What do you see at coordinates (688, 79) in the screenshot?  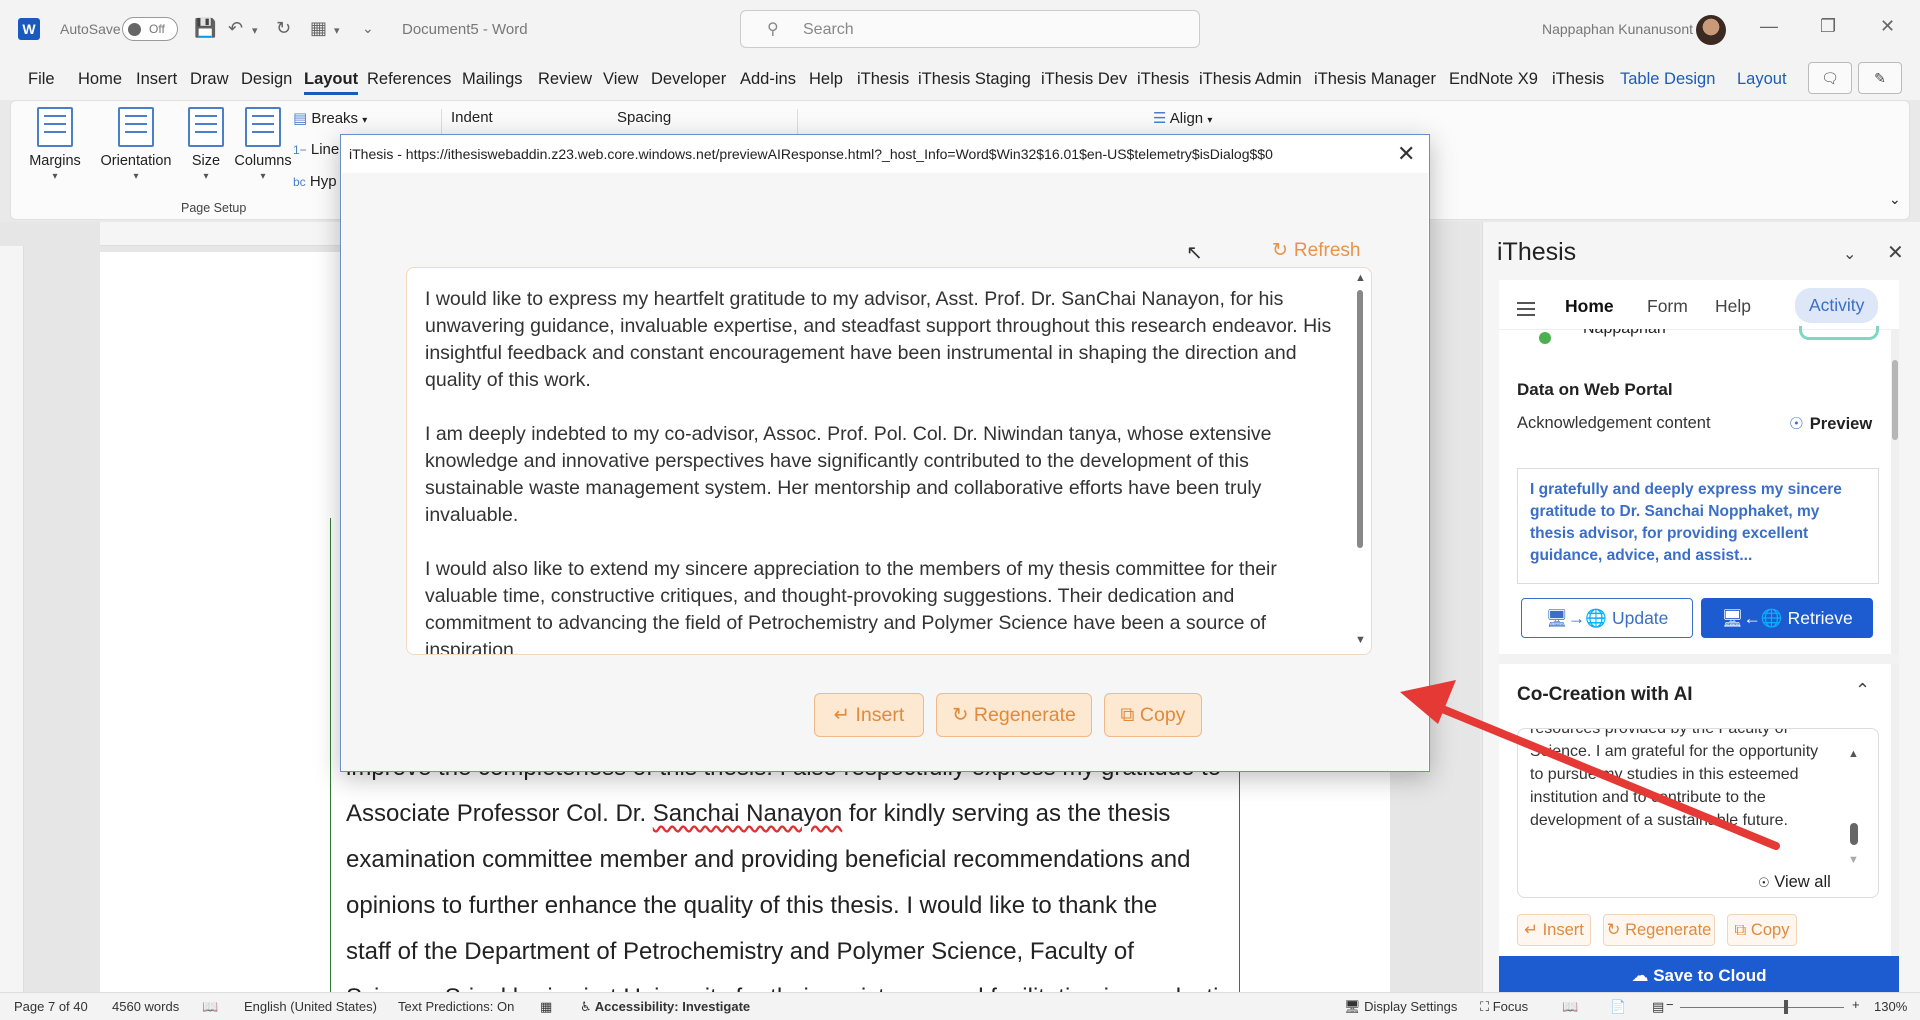 I see `tab-developer: Developer` at bounding box center [688, 79].